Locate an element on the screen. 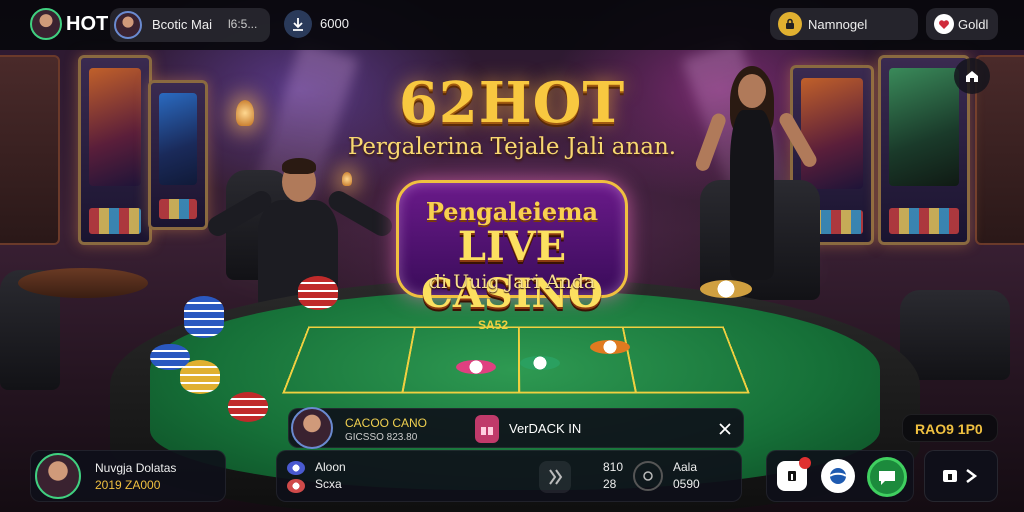  chat-message: VerDACK IN is located at coordinates (545, 428).